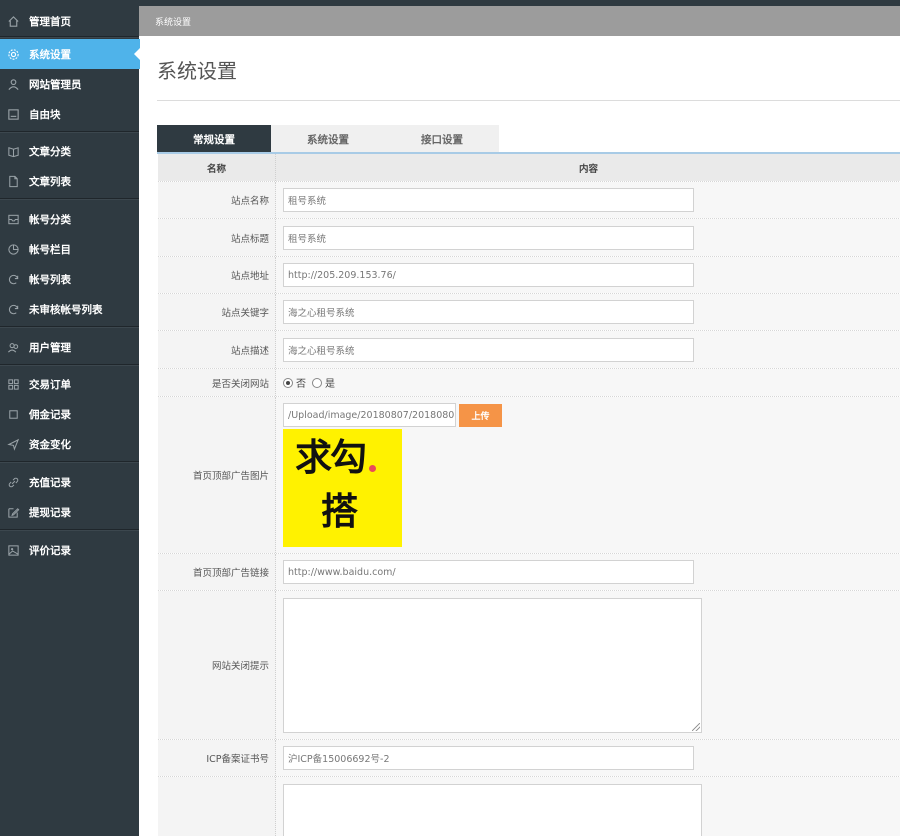  I want to click on sidebar-item-label: 自由块, so click(45, 114).